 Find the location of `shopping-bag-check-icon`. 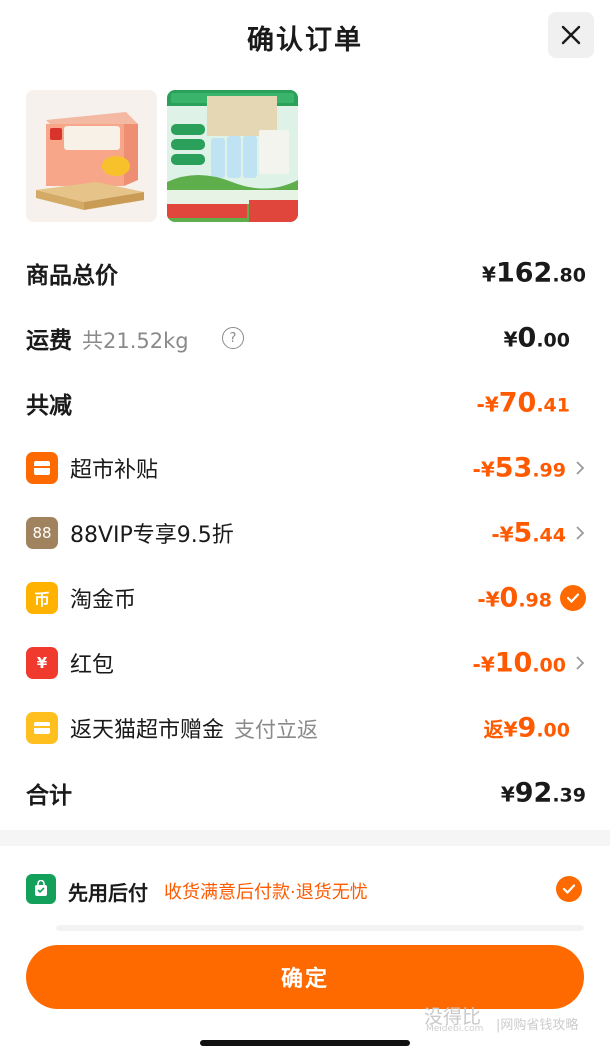

shopping-bag-check-icon is located at coordinates (41, 889).